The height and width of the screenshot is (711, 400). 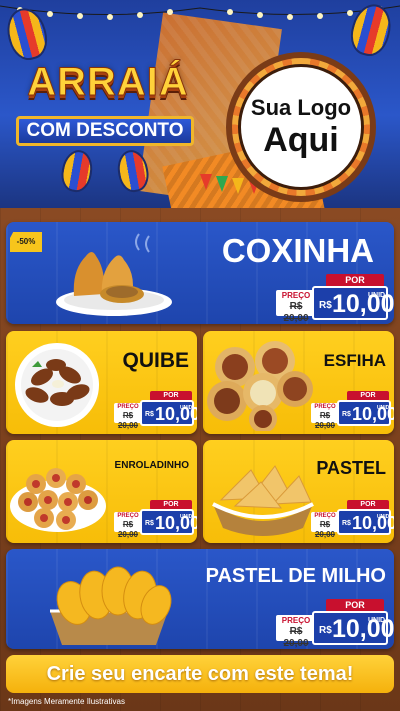 What do you see at coordinates (111, 605) in the screenshot?
I see `pastel-de-milho-image` at bounding box center [111, 605].